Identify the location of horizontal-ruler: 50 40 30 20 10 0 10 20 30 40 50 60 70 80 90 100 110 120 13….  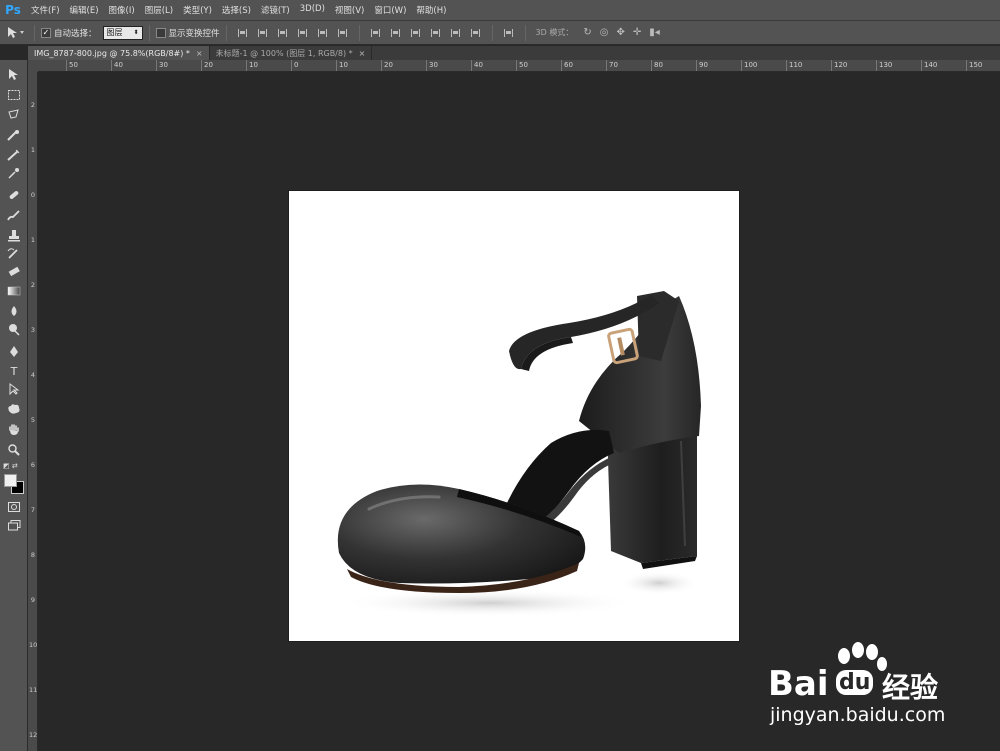
(519, 66).